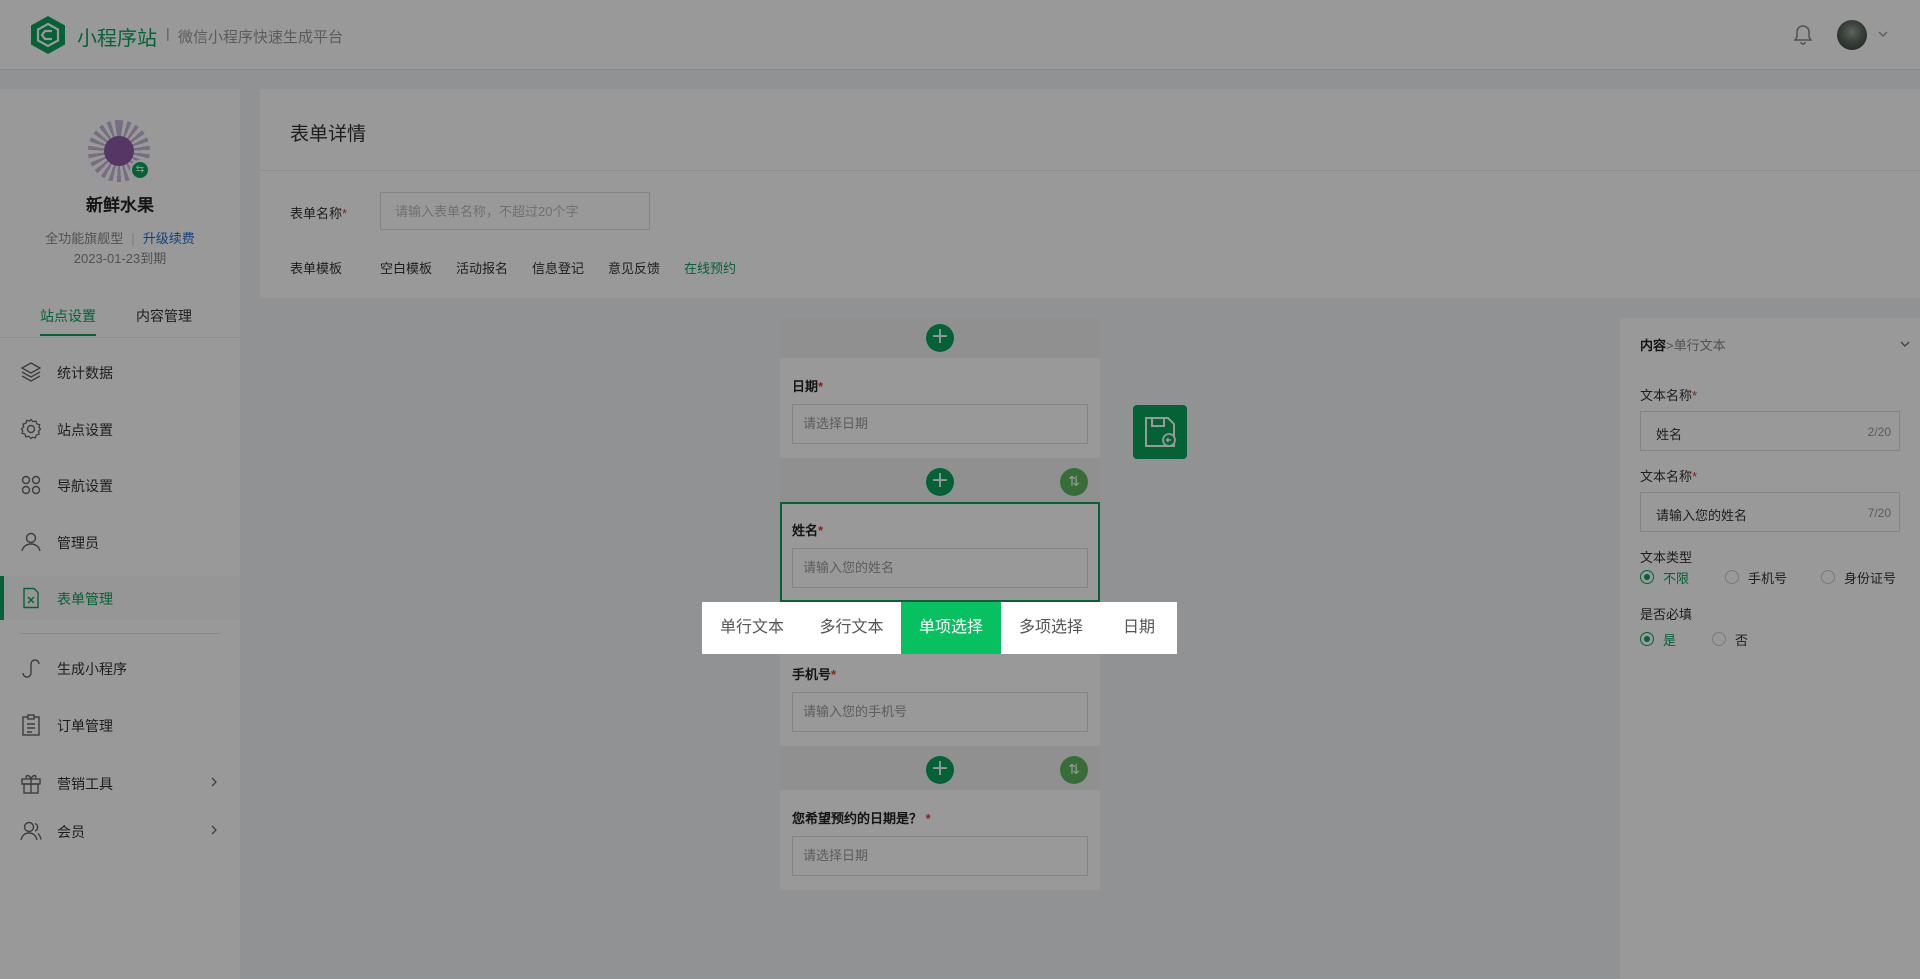  What do you see at coordinates (851, 628) in the screenshot?
I see `option-multi-line-text: 多行文本` at bounding box center [851, 628].